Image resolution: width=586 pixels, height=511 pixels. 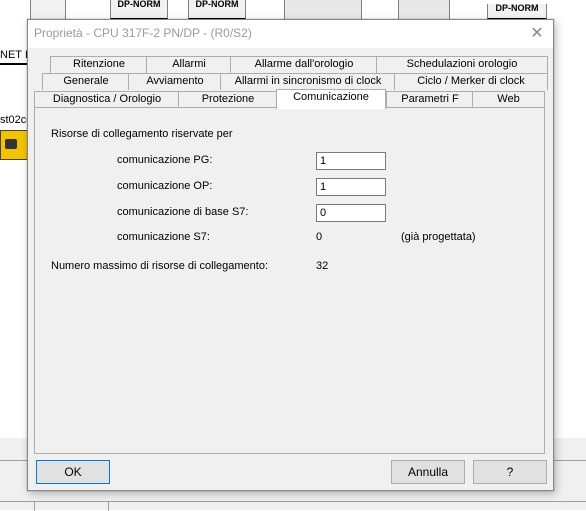 I want to click on tab-web: Web, so click(x=508, y=99).